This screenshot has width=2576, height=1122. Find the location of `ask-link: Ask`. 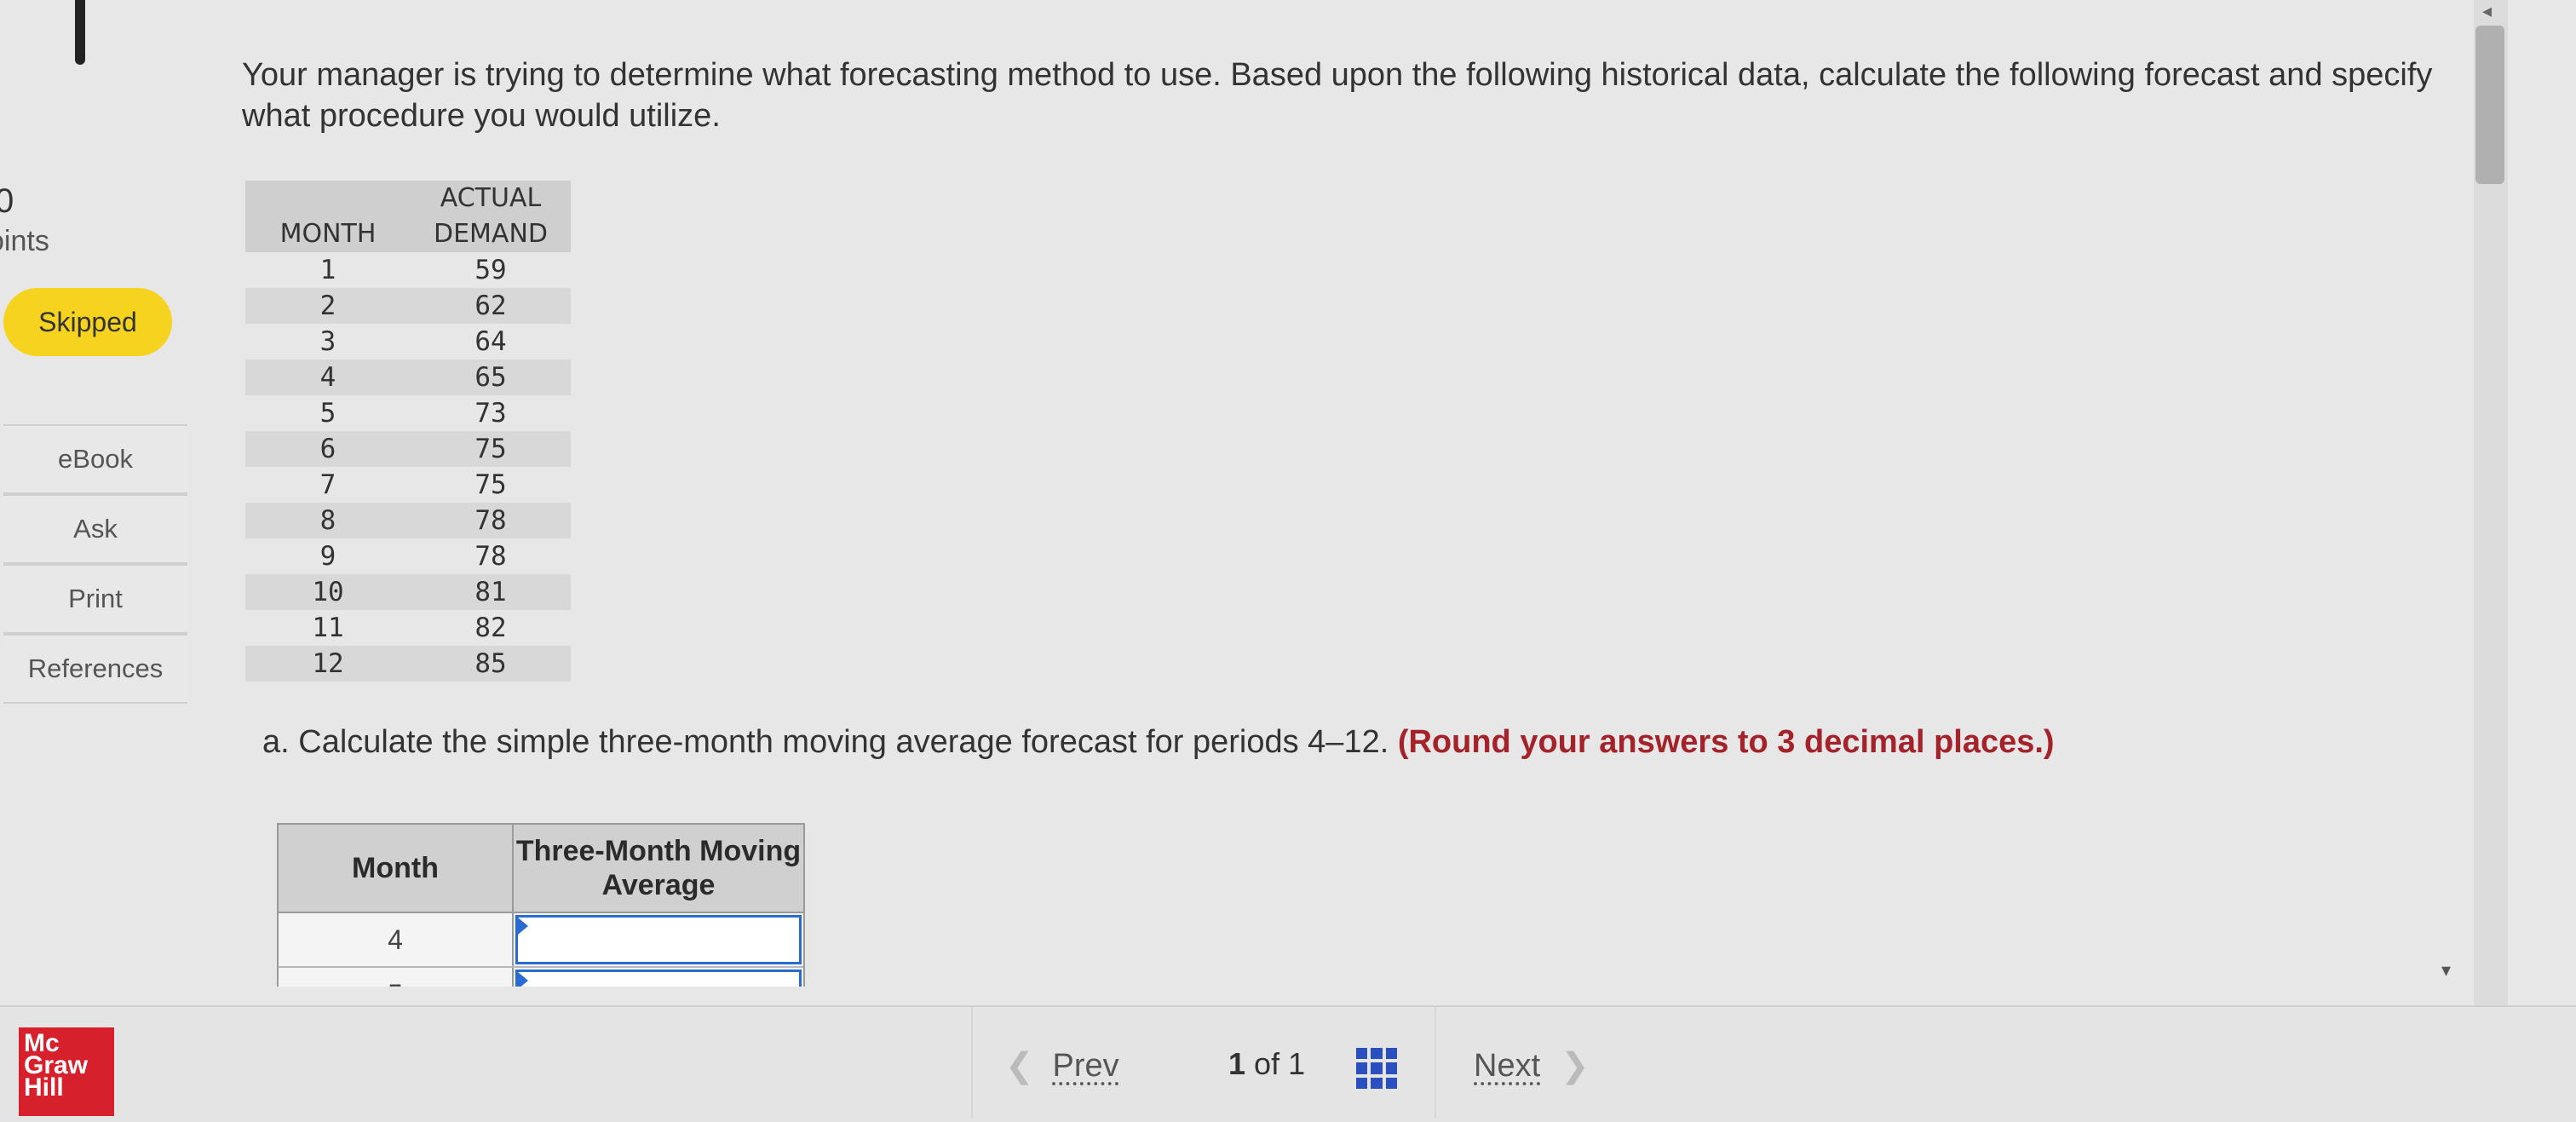

ask-link: Ask is located at coordinates (95, 529).